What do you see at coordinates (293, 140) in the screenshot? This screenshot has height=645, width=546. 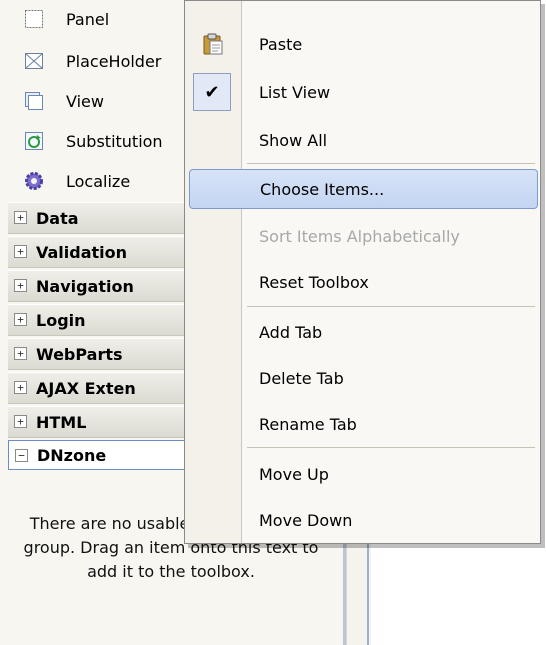 I see `menu-item-label: Show All` at bounding box center [293, 140].